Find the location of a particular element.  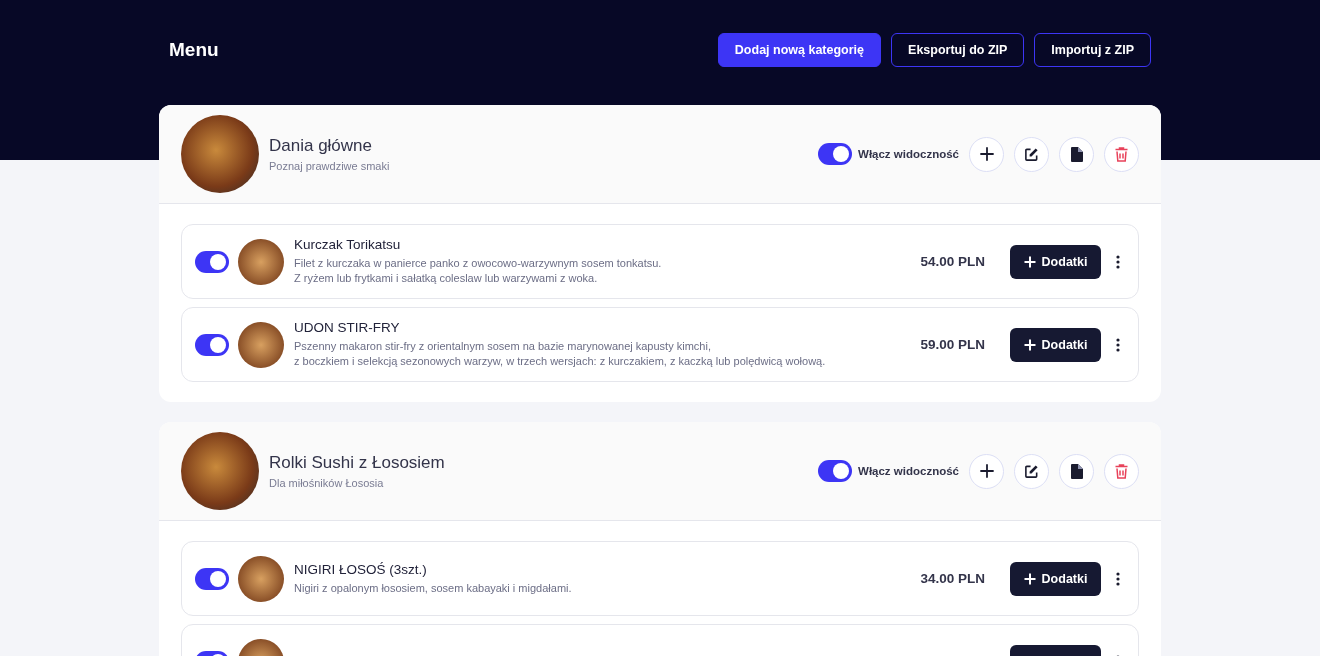

page-title: Menu is located at coordinates (194, 50).